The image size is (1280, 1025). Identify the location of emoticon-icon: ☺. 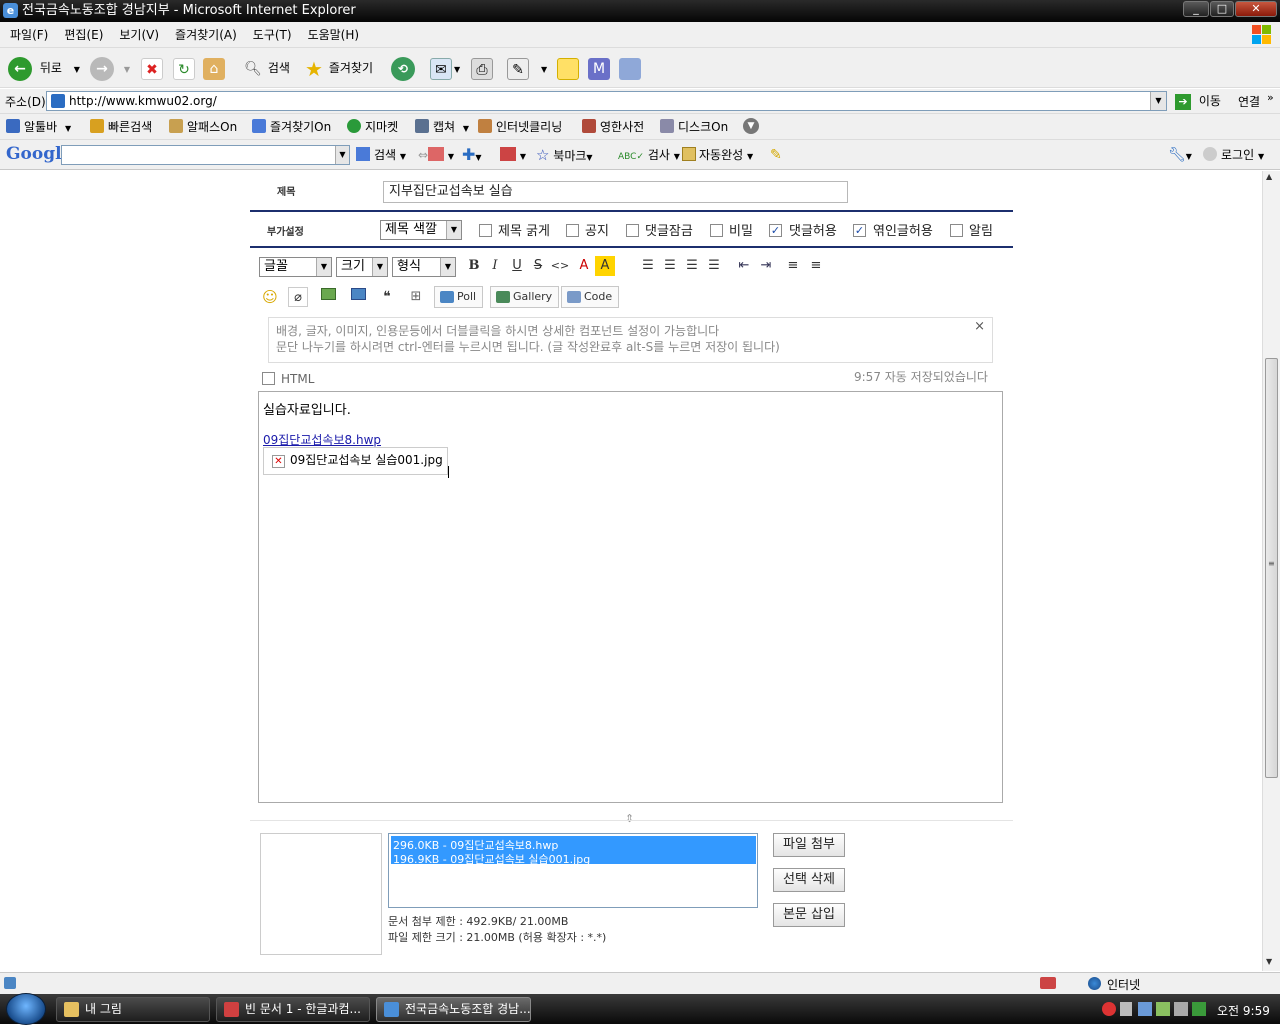
(270, 297).